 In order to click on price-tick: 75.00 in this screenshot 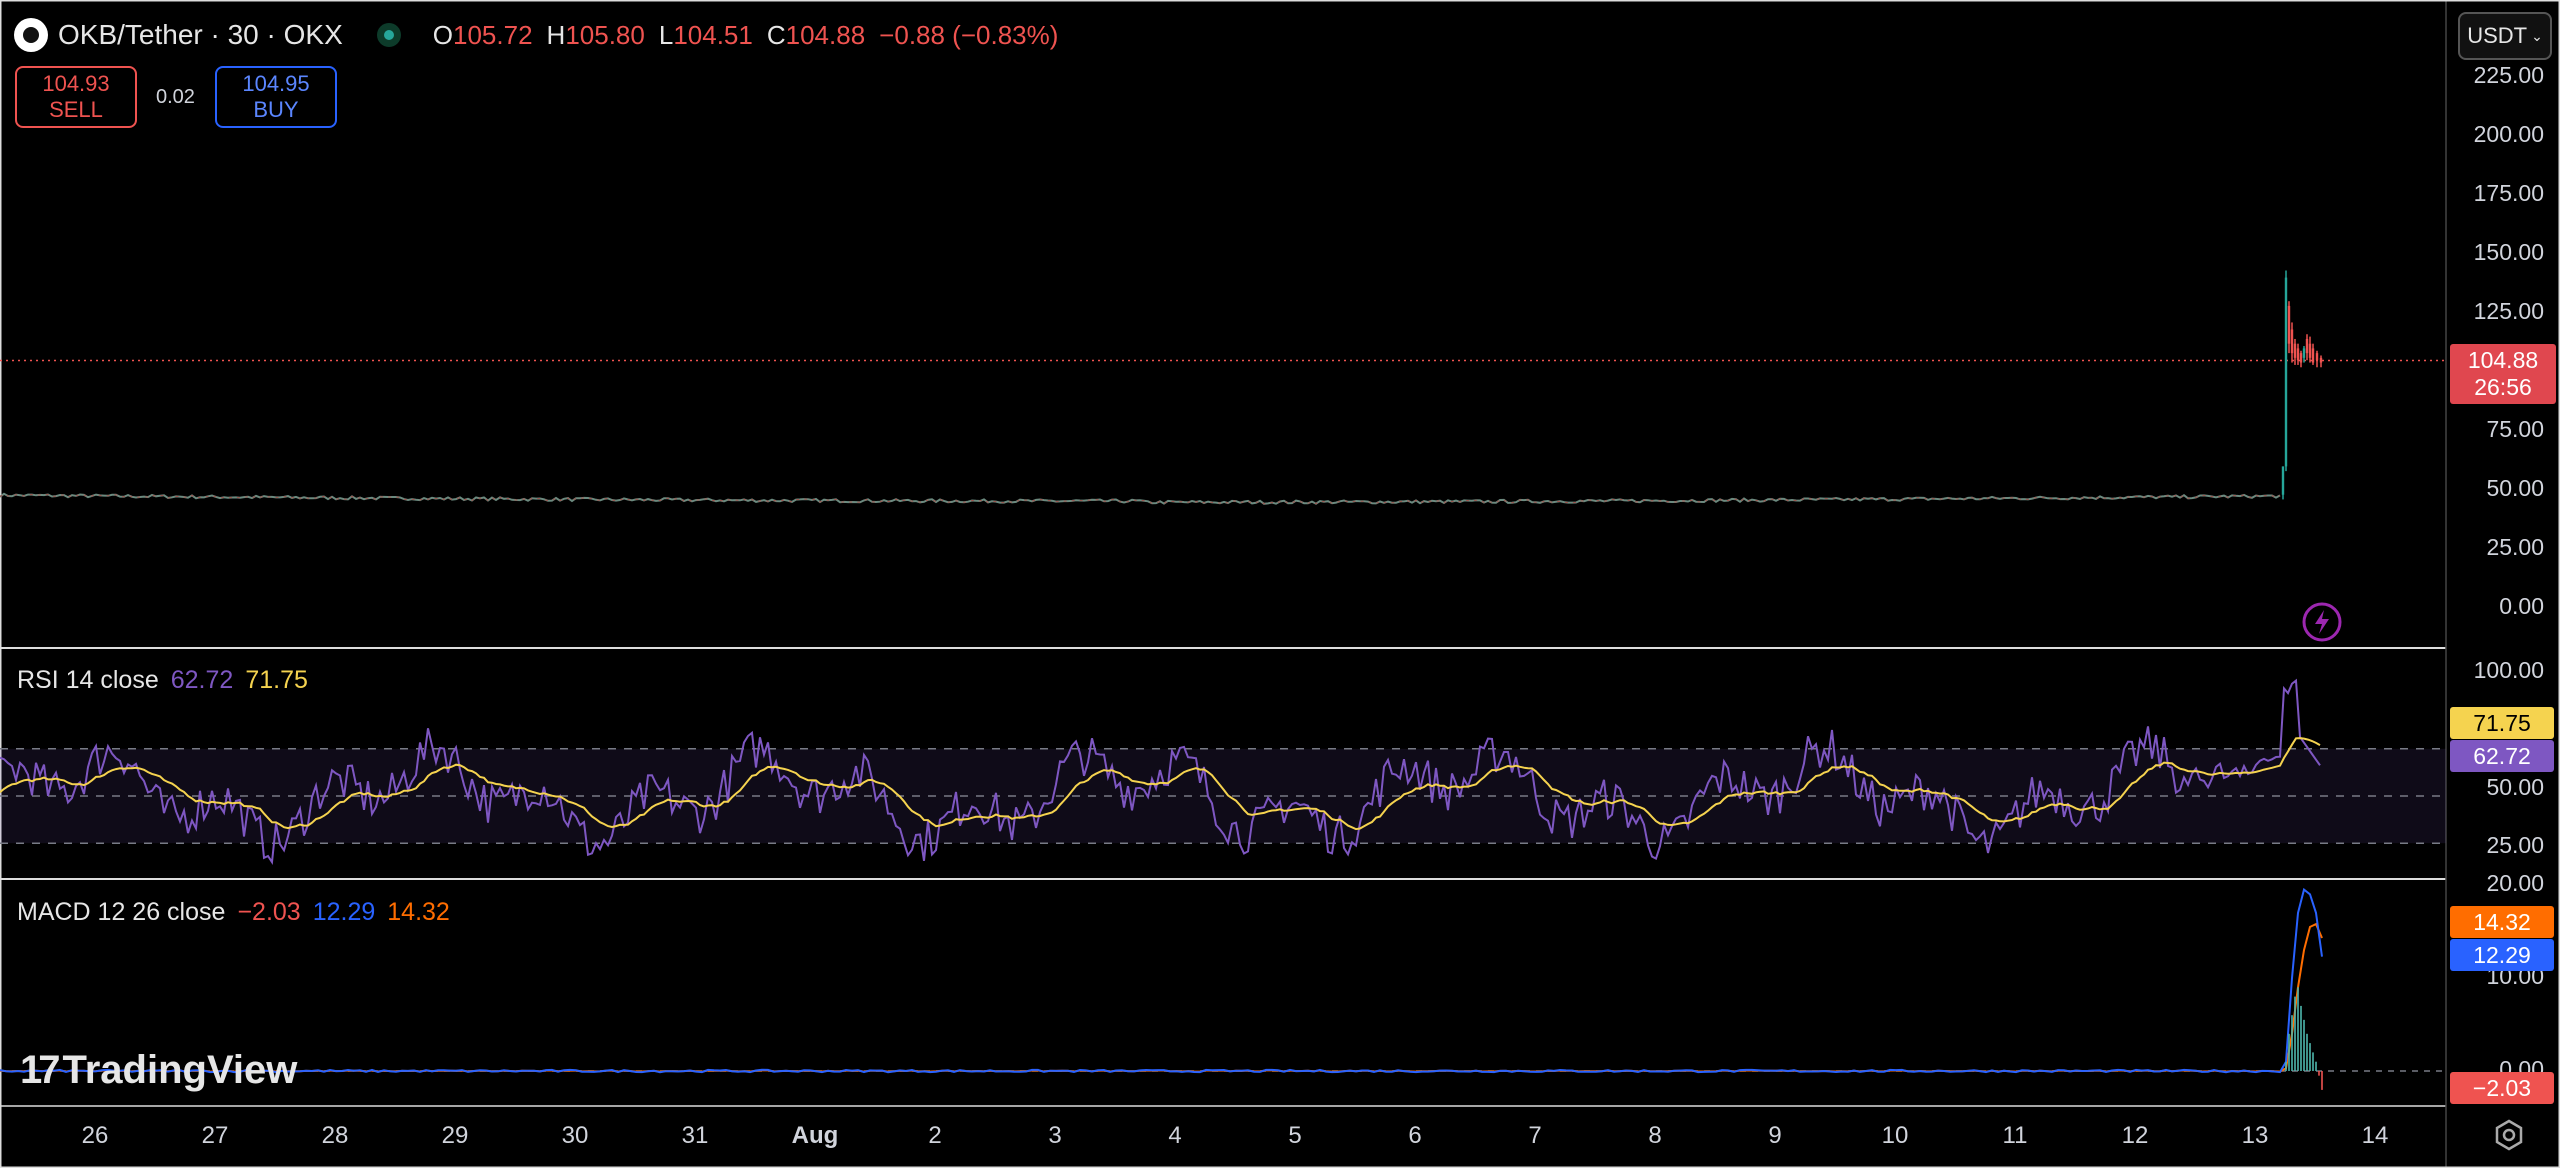, I will do `click(2515, 429)`.